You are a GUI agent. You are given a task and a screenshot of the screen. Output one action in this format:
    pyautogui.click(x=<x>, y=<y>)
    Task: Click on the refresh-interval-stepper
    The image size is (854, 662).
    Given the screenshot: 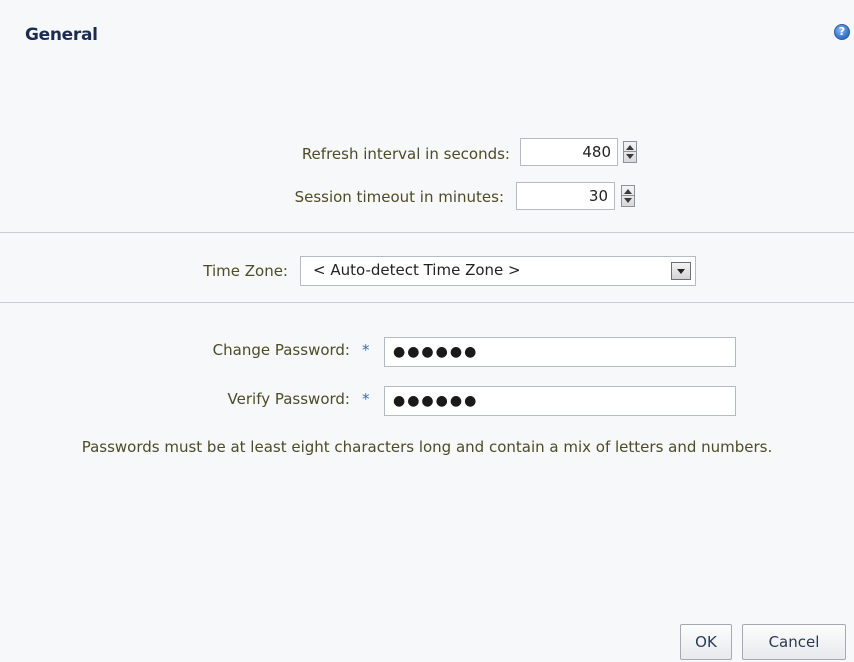 What is the action you would take?
    pyautogui.click(x=630, y=152)
    